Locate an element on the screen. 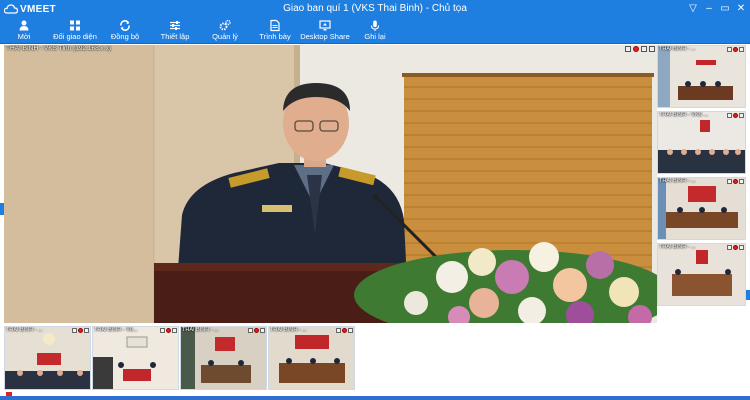  window-title: Giao ban quí 1 (VKS Thai Binh) - Chủ tọa is located at coordinates (375, 8).